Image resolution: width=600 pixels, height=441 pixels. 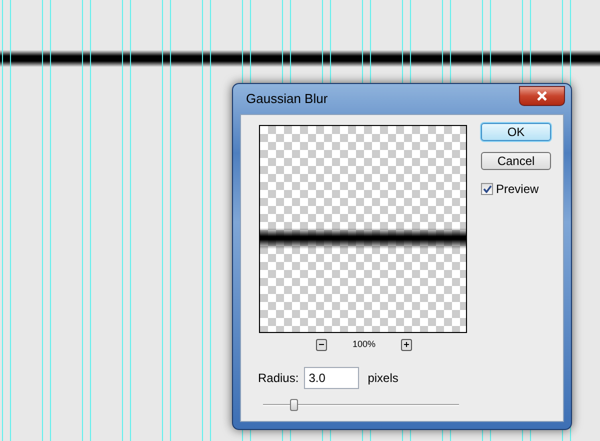 I want to click on window-title: Gaussian Blur, so click(x=287, y=99).